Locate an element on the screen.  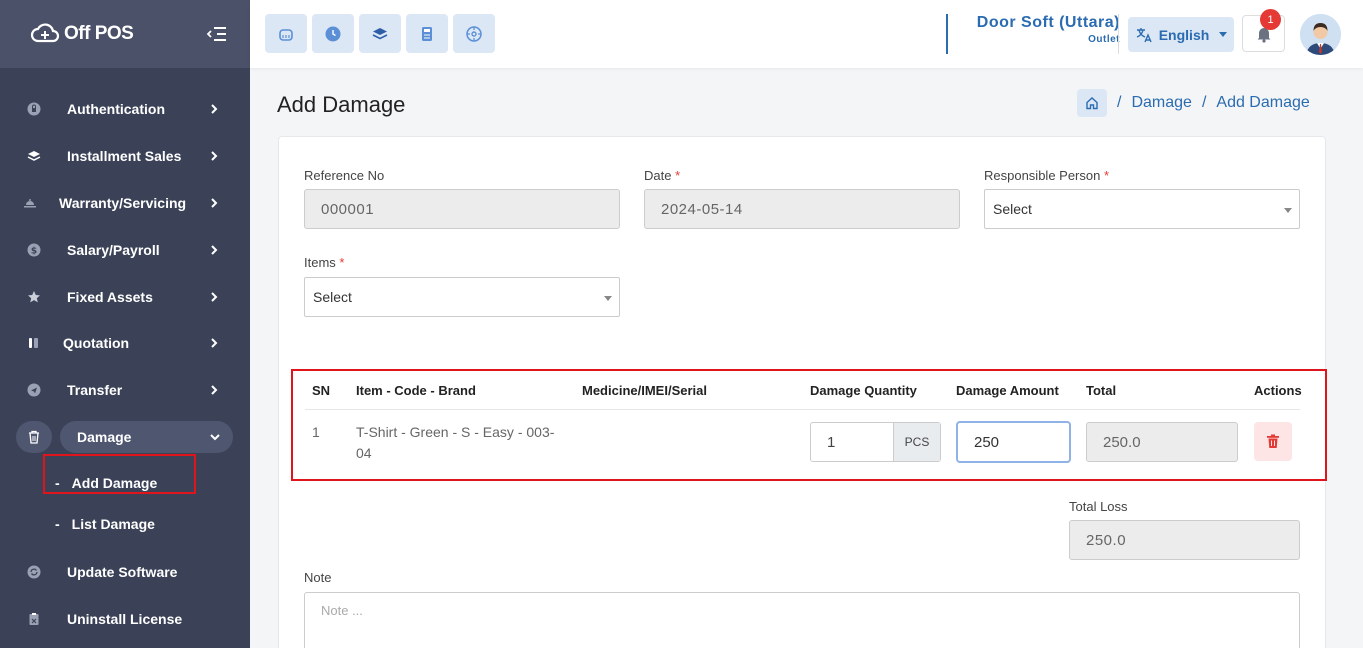
sidebar-subitem-list-damage: - List Damage is located at coordinates (125, 523).